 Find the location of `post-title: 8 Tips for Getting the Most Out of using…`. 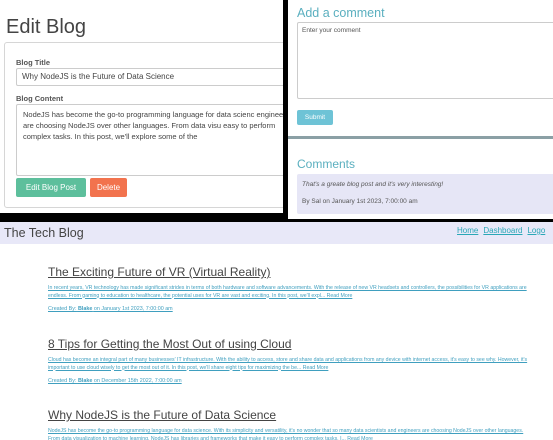

post-title: 8 Tips for Getting the Most Out of using… is located at coordinates (288, 344).